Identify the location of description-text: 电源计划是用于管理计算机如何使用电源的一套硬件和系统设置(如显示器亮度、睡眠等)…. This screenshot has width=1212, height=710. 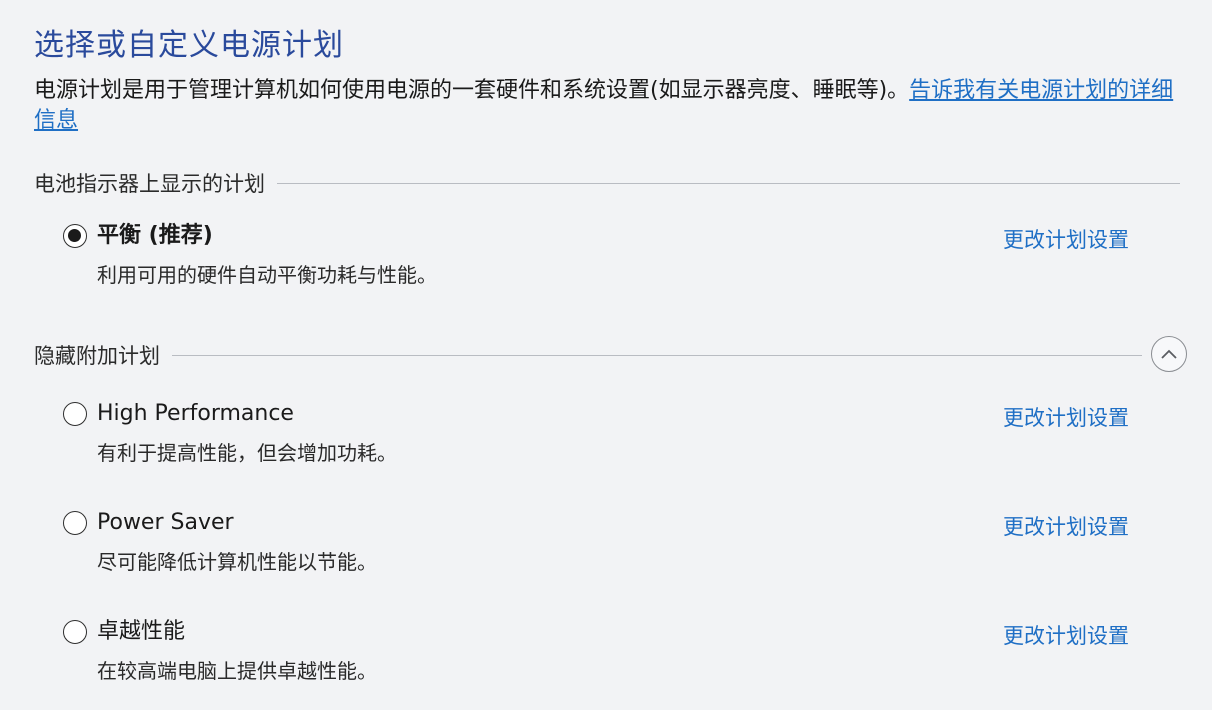
(472, 90).